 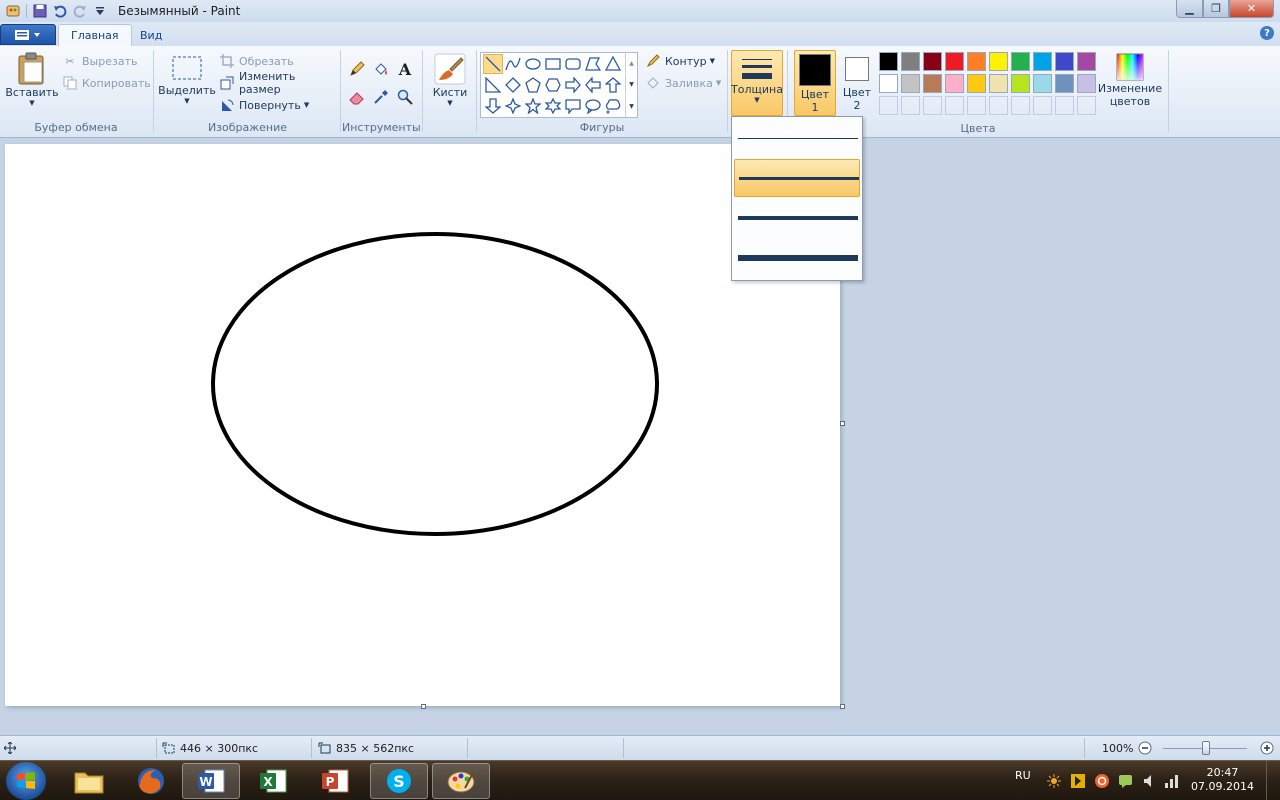 What do you see at coordinates (279, 83) in the screenshot?
I see `resize-button: Изменить размер` at bounding box center [279, 83].